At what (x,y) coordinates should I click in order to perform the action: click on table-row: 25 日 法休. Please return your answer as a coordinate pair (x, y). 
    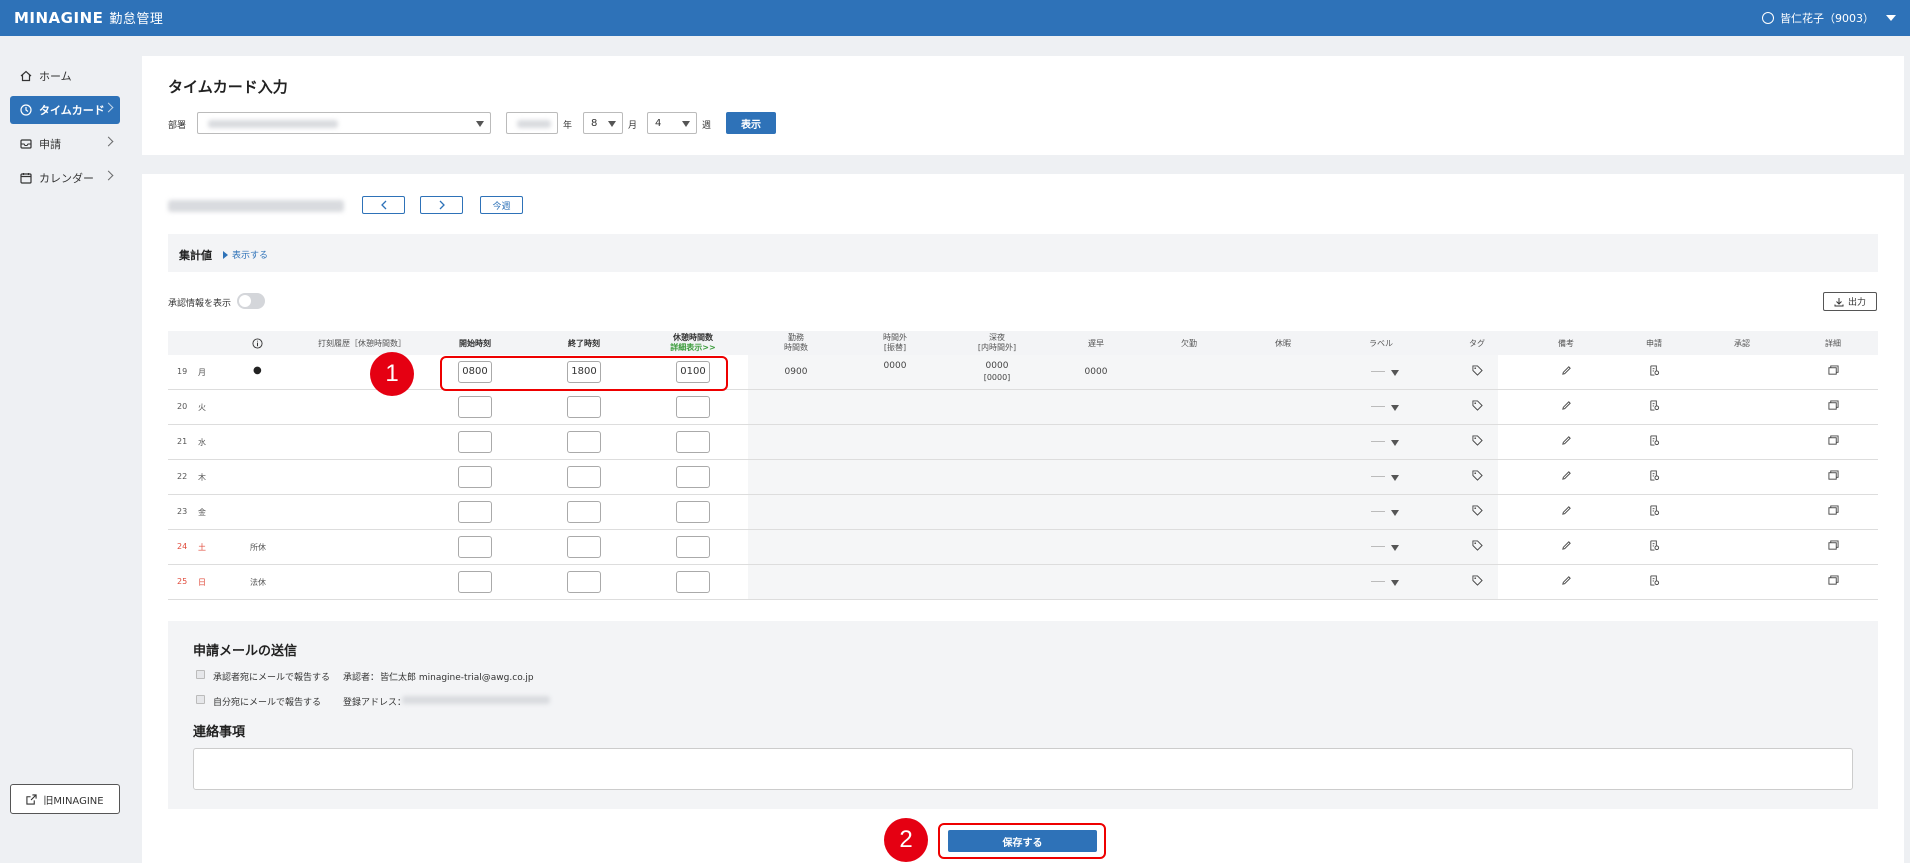
    Looking at the image, I should click on (1023, 582).